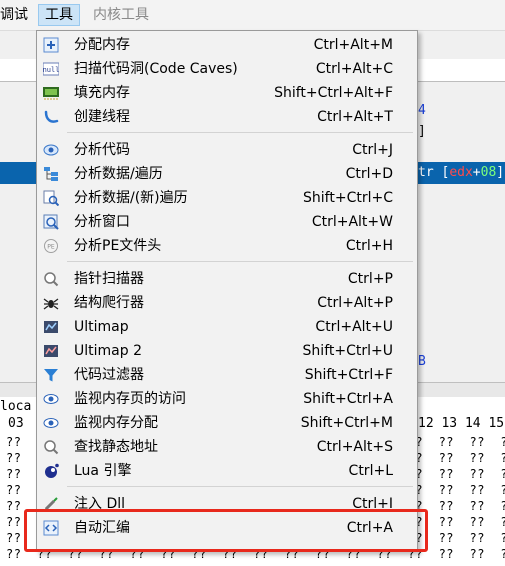 This screenshot has height=566, width=505. Describe the element at coordinates (354, 69) in the screenshot. I see `menu-item-shortcut: Ctrl+Alt+C` at that location.